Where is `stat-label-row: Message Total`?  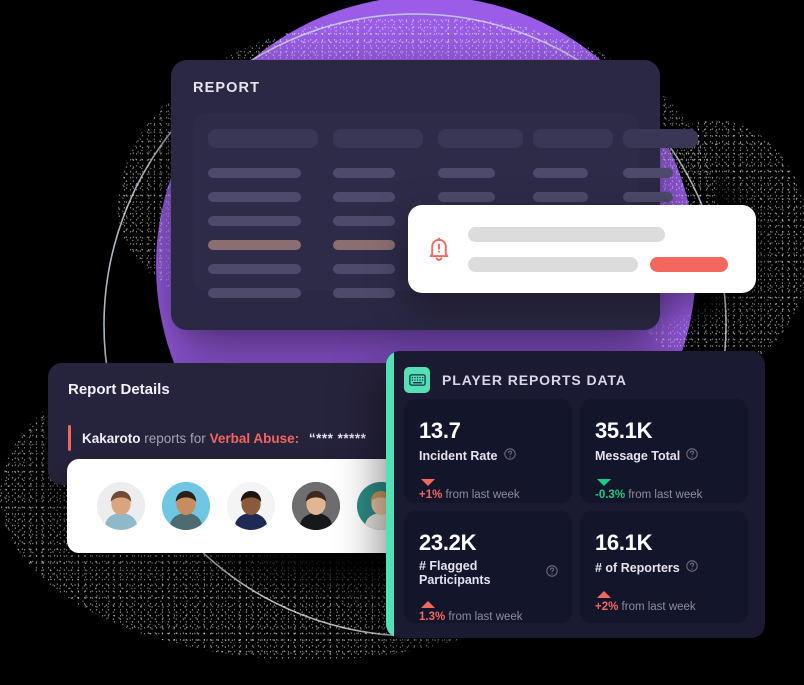
stat-label-row: Message Total is located at coordinates (664, 456).